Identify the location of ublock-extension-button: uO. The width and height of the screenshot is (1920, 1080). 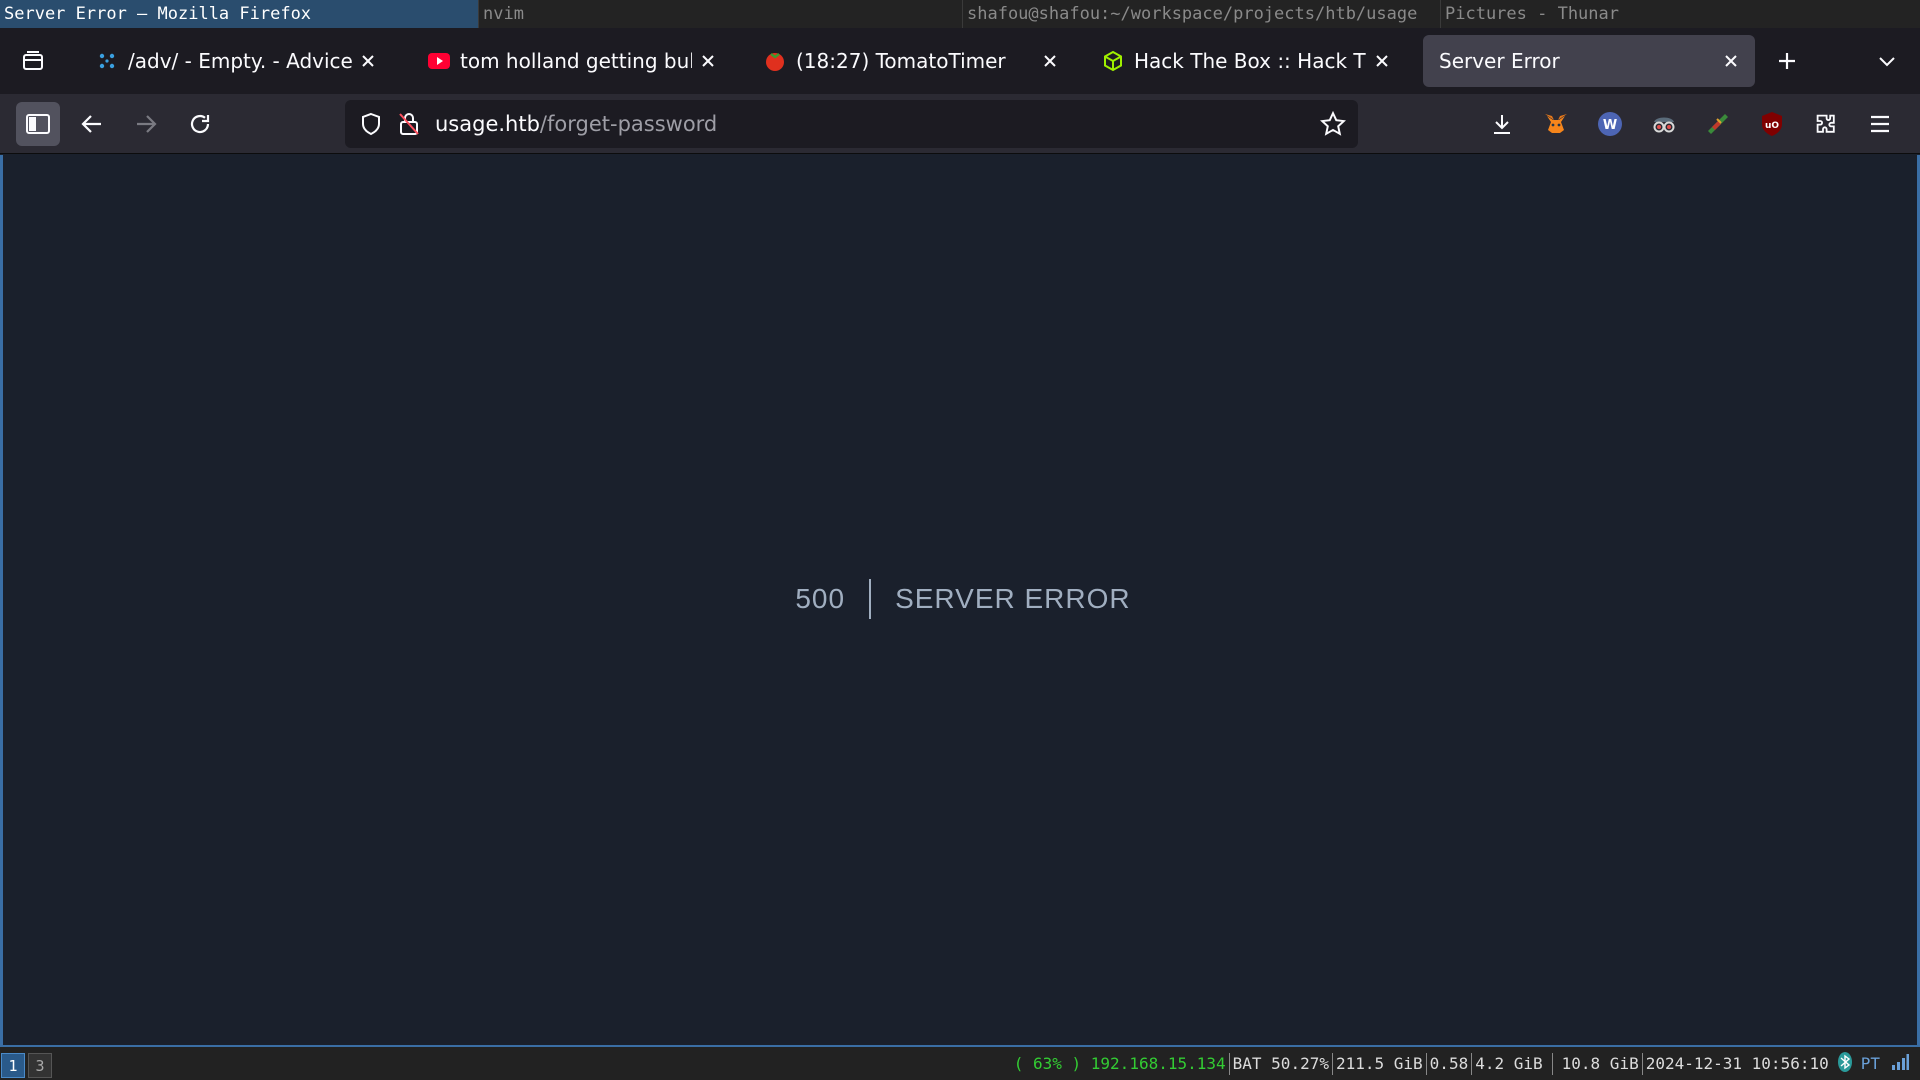
(1772, 124).